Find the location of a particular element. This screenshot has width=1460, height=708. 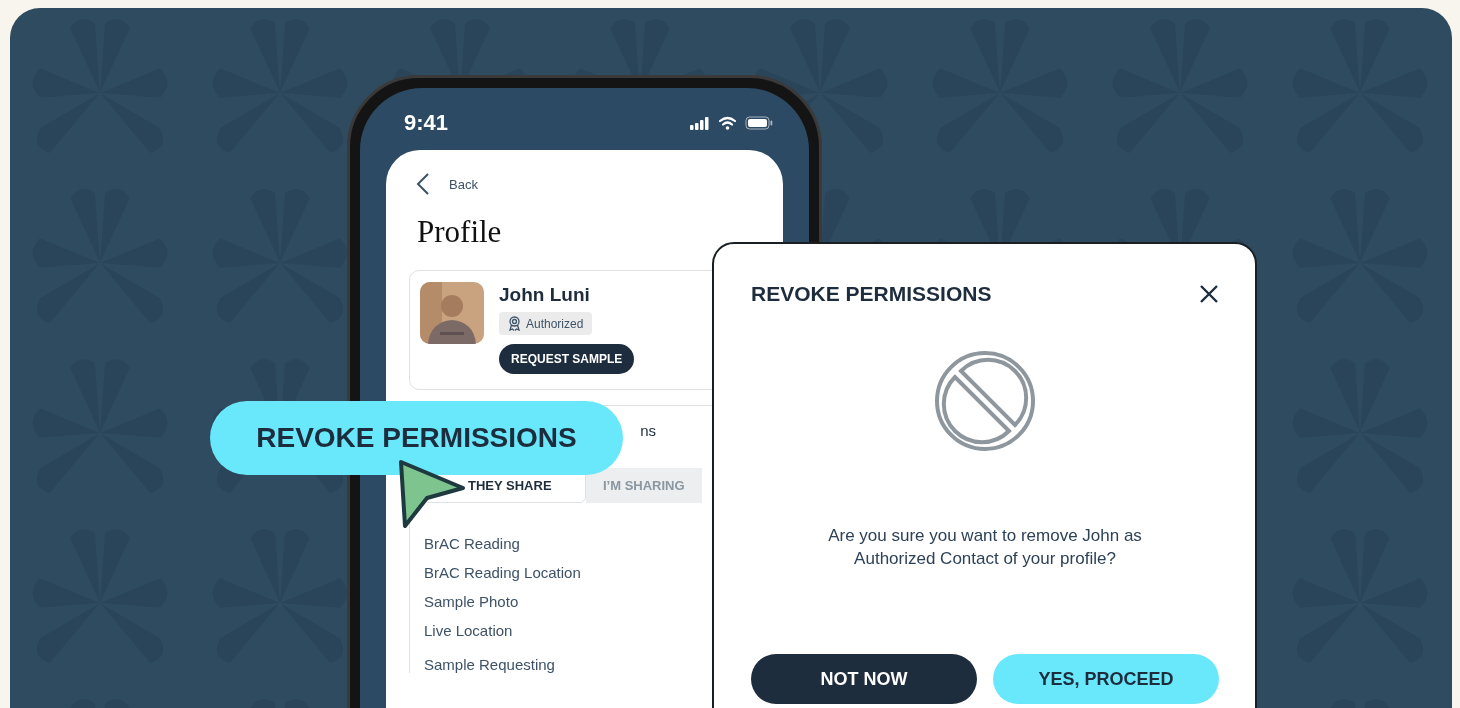

back-link: Back is located at coordinates (463, 184).